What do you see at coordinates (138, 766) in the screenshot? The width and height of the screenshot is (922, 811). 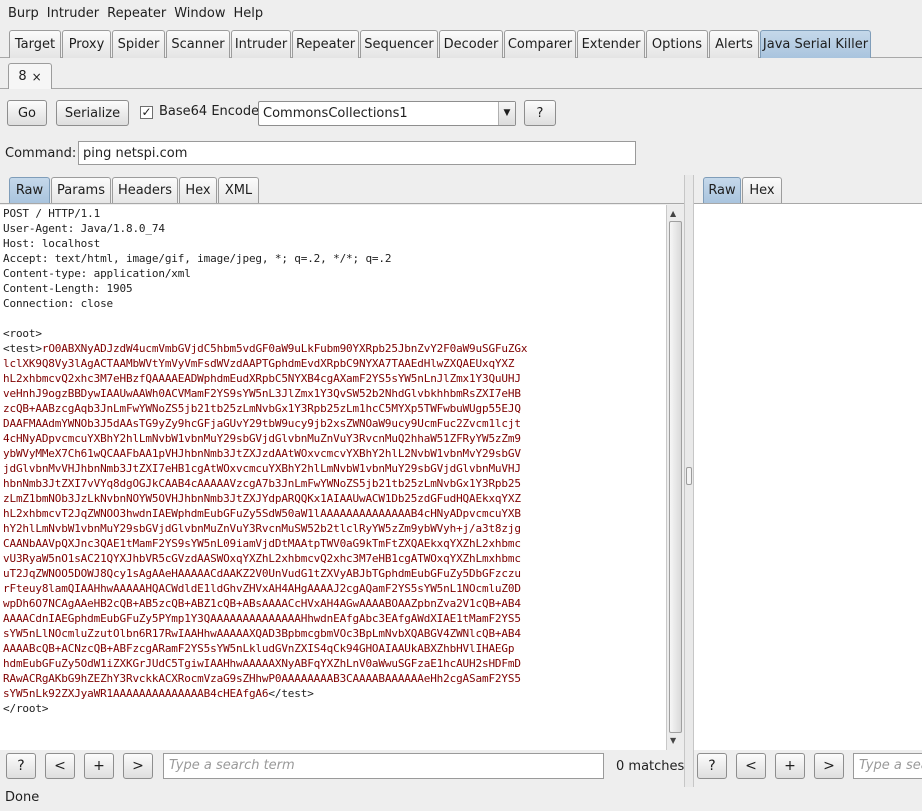 I see `search-next-button: >` at bounding box center [138, 766].